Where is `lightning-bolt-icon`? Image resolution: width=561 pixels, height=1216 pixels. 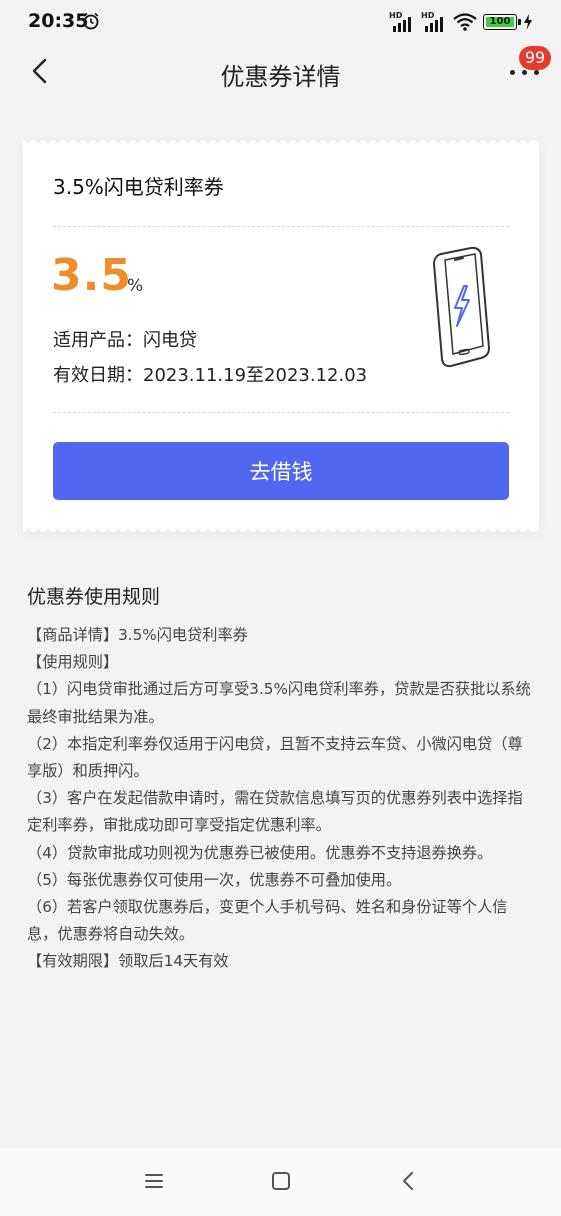
lightning-bolt-icon is located at coordinates (528, 22).